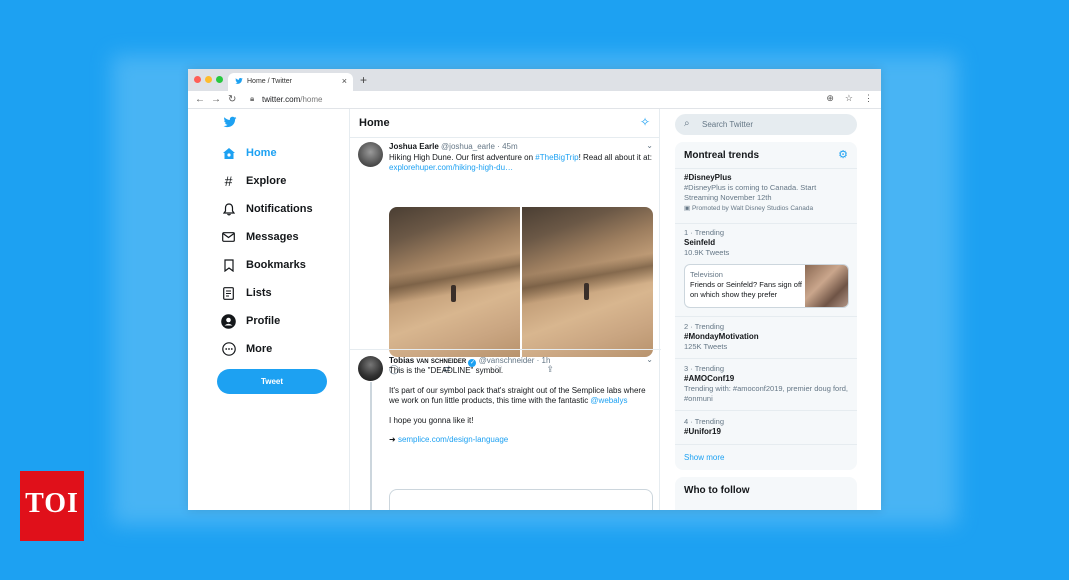 This screenshot has width=1069, height=580. What do you see at coordinates (261, 153) in the screenshot?
I see `nav-home-label: Home` at bounding box center [261, 153].